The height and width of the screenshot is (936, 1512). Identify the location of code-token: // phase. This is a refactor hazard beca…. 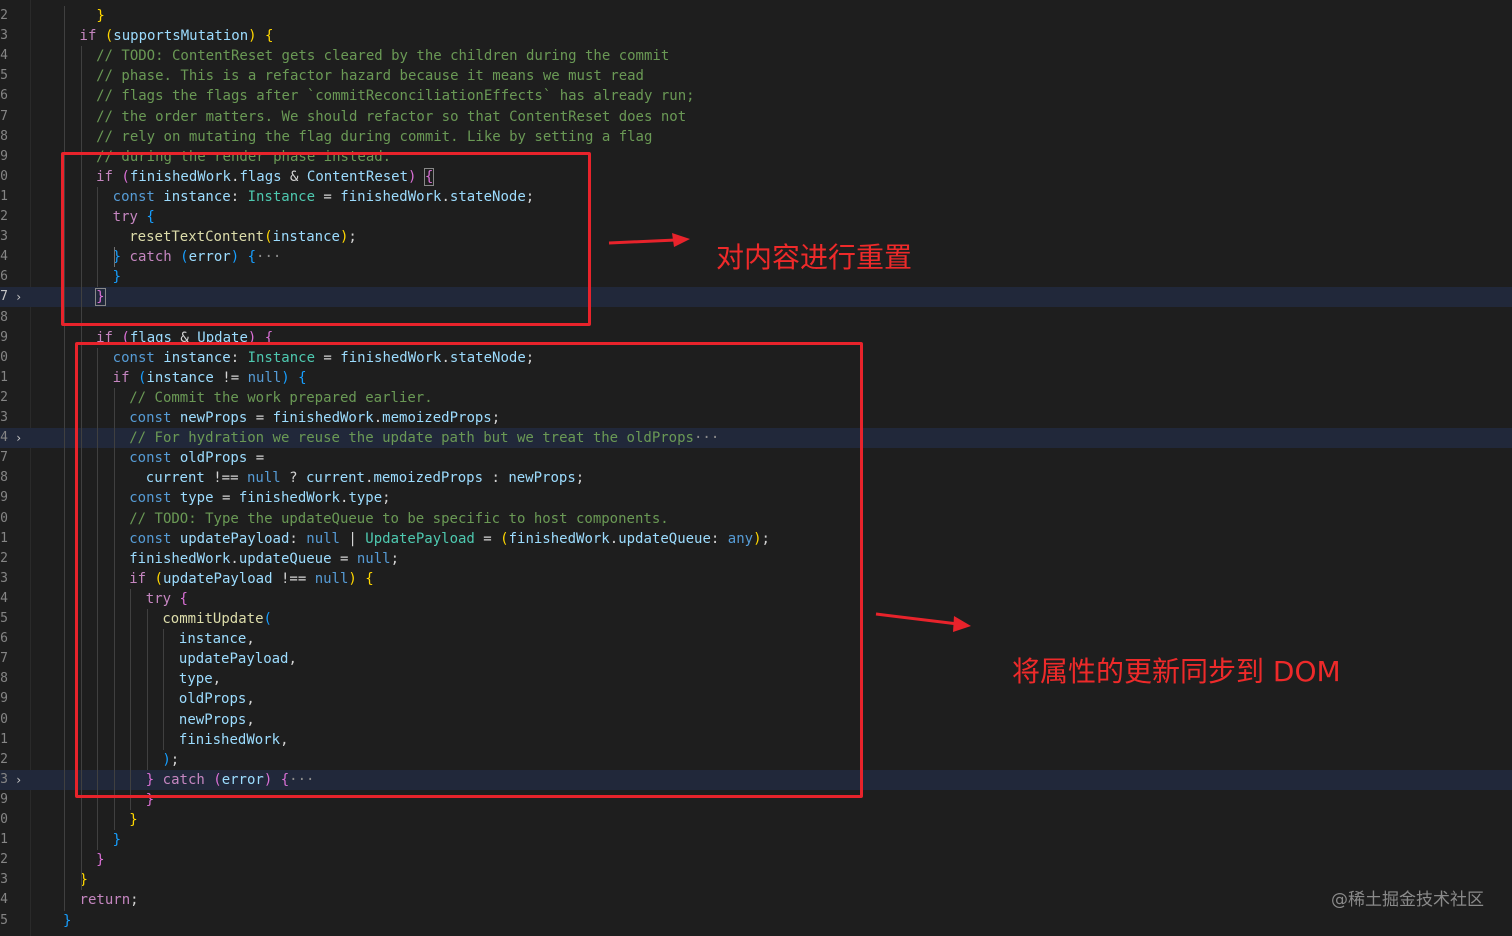
(370, 76).